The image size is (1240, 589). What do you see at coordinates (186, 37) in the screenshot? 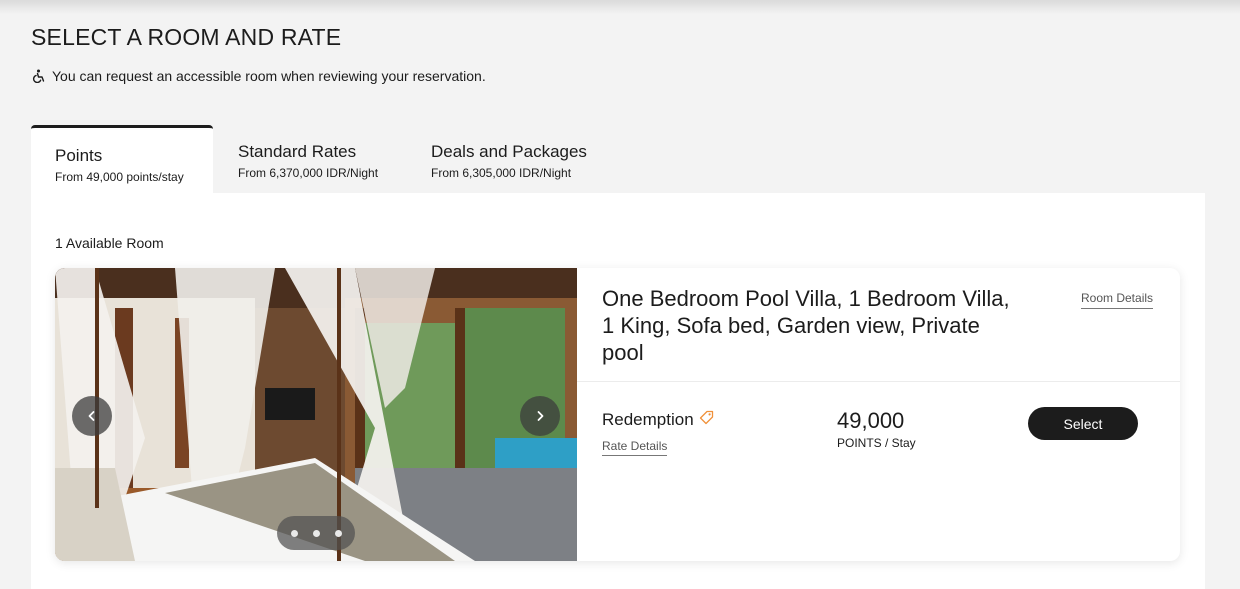
I see `page-title: SELECT A ROOM AND RATE` at bounding box center [186, 37].